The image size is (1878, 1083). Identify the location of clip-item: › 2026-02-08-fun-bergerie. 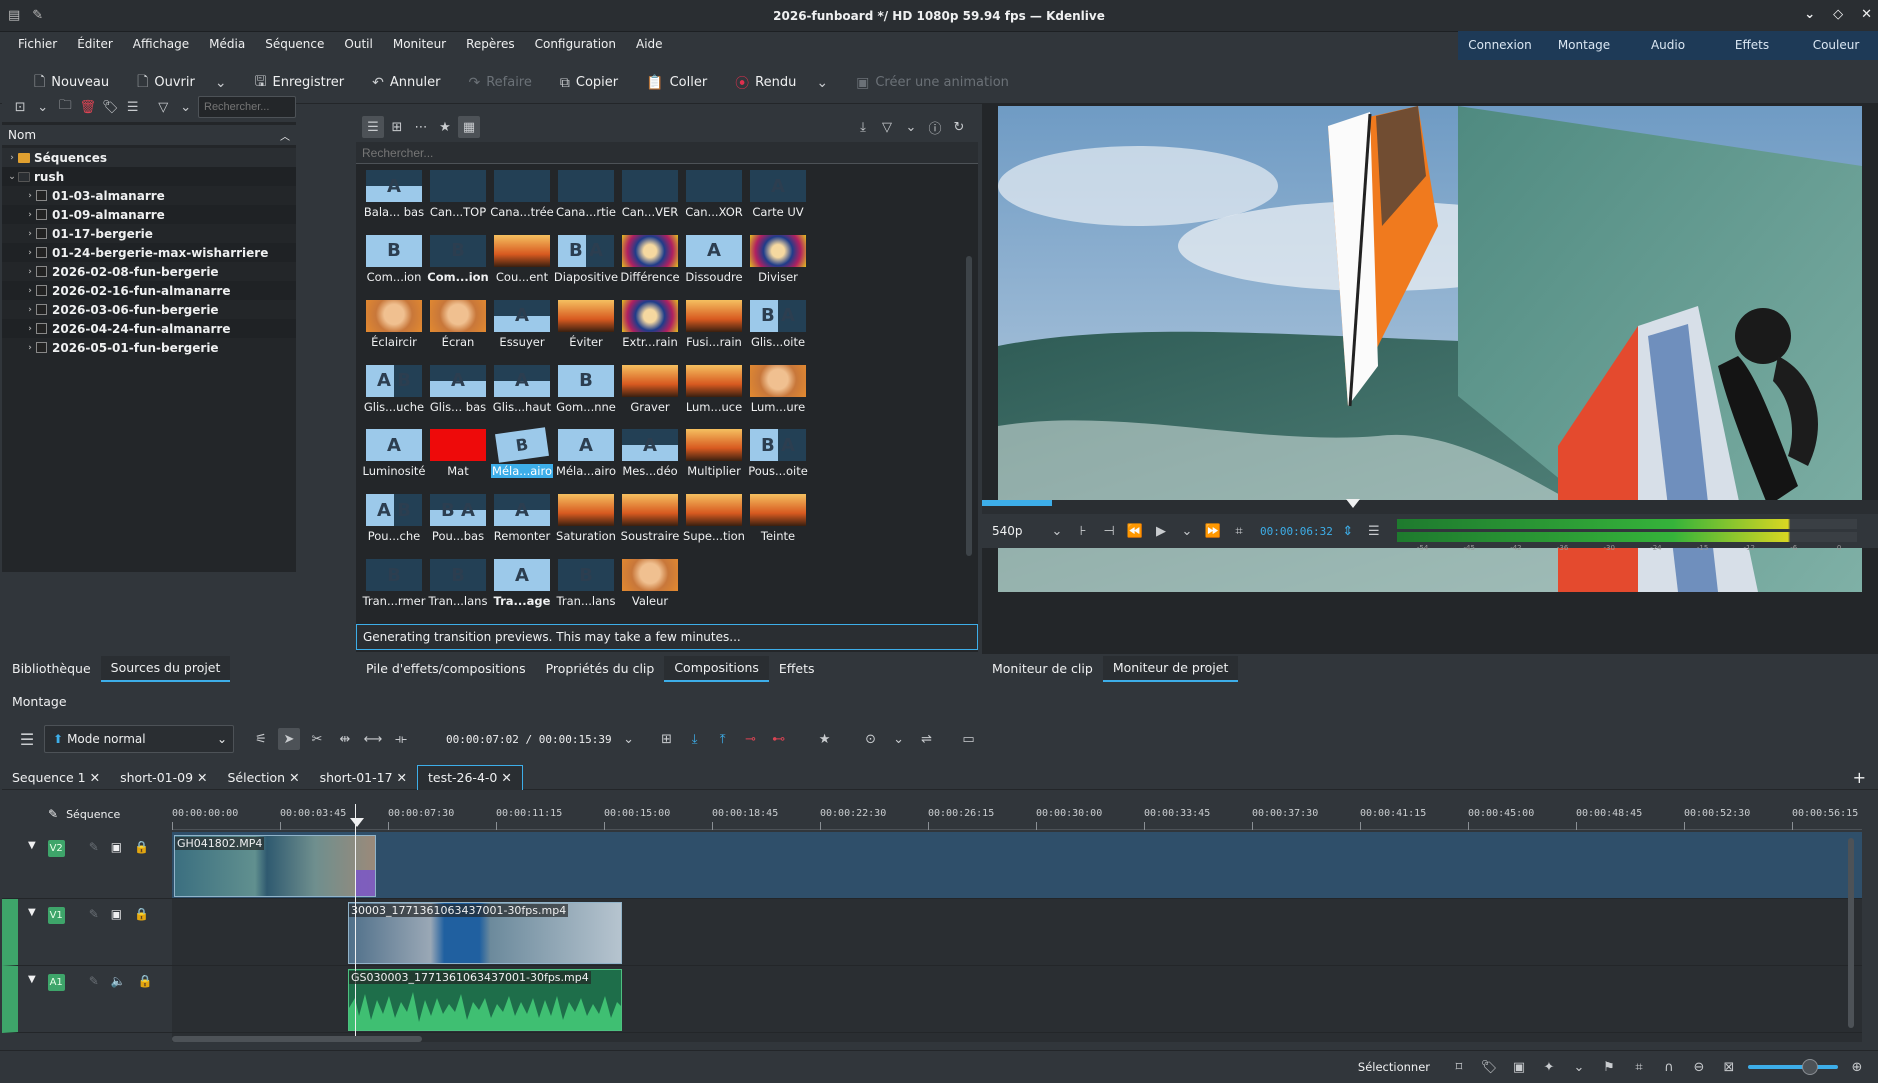
(149, 271).